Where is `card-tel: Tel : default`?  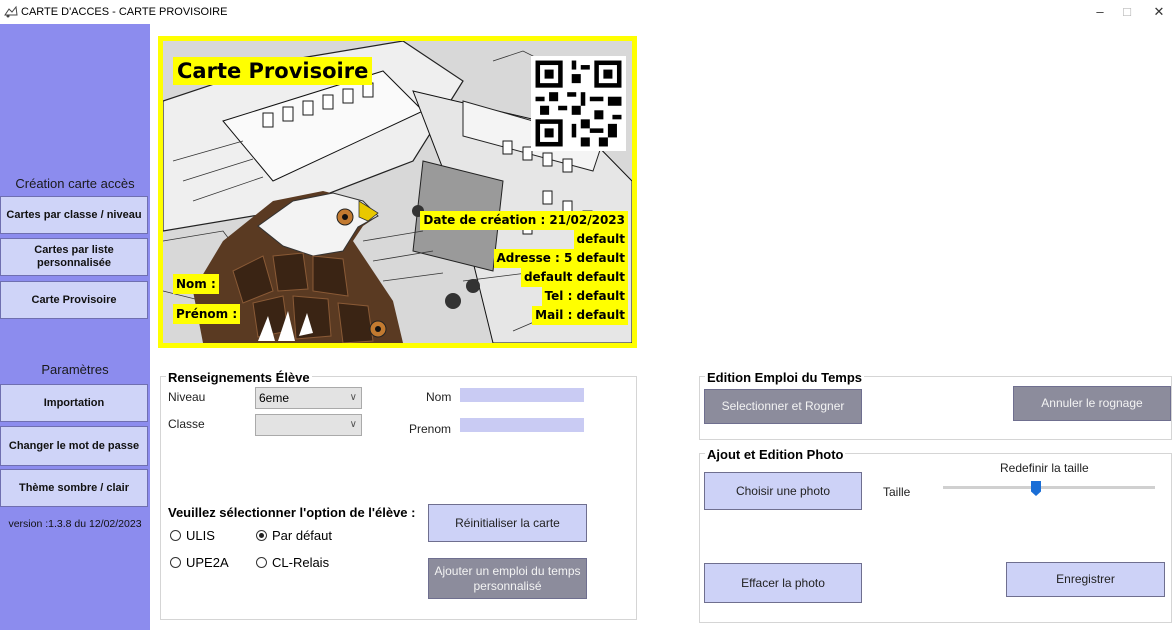 card-tel: Tel : default is located at coordinates (584, 296).